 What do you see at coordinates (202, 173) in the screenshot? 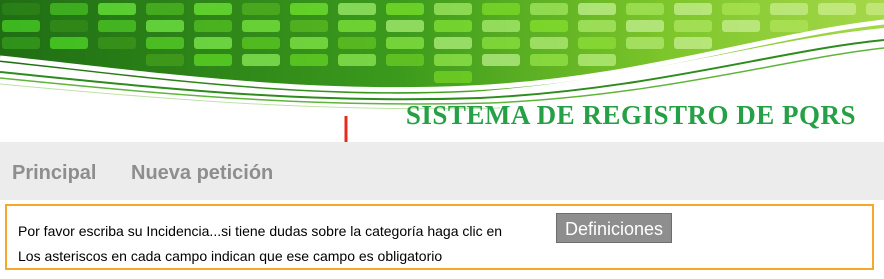
I see `nav-link-nueva-peticion: Nueva petición` at bounding box center [202, 173].